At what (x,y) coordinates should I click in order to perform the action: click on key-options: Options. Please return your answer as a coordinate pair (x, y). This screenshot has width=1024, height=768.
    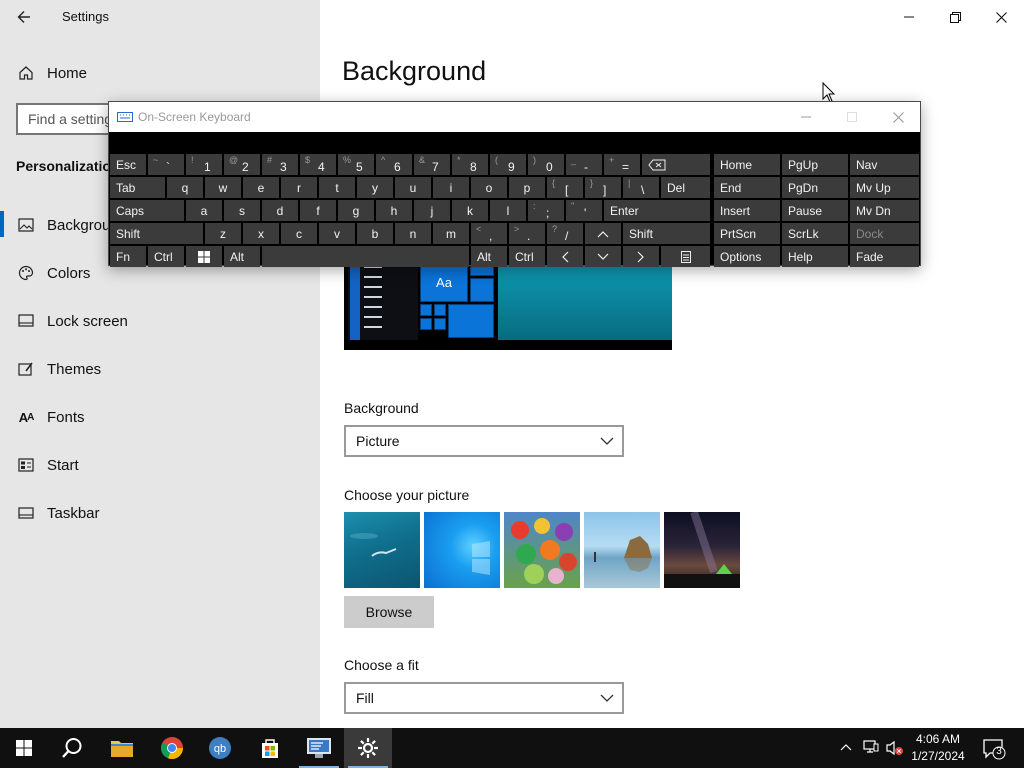
    Looking at the image, I should click on (747, 256).